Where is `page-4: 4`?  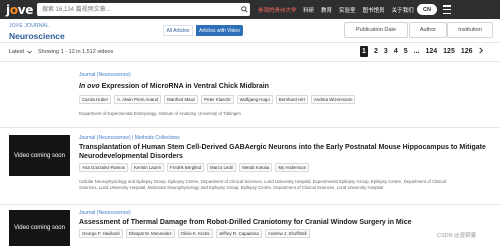
page-4: 4 is located at coordinates (396, 51).